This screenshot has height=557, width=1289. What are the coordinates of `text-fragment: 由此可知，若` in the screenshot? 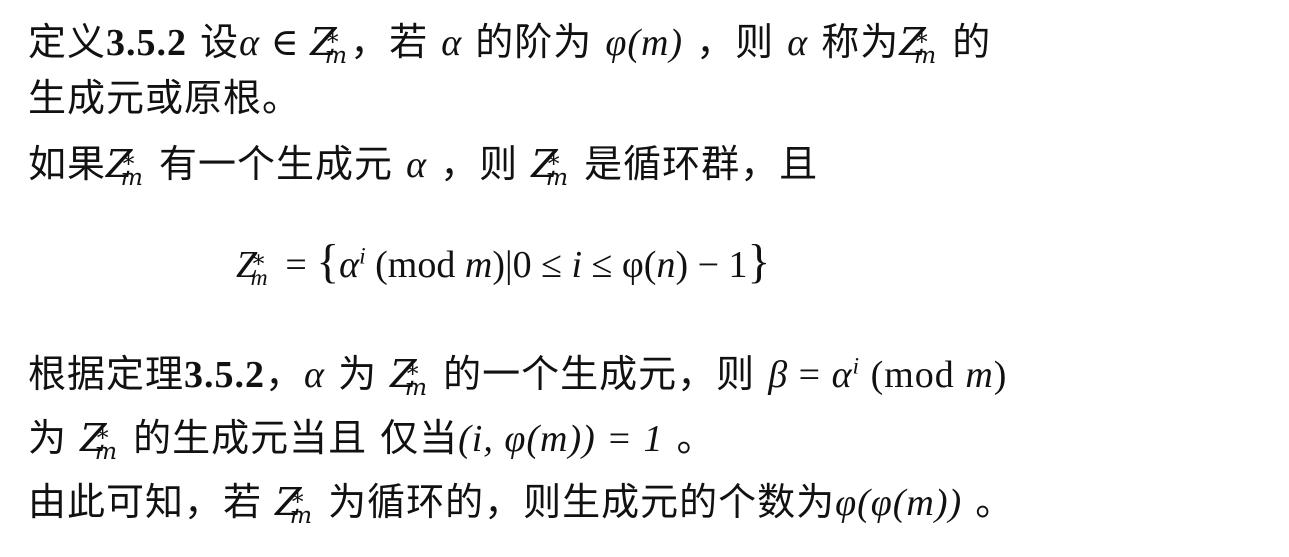 It's located at (152, 502).